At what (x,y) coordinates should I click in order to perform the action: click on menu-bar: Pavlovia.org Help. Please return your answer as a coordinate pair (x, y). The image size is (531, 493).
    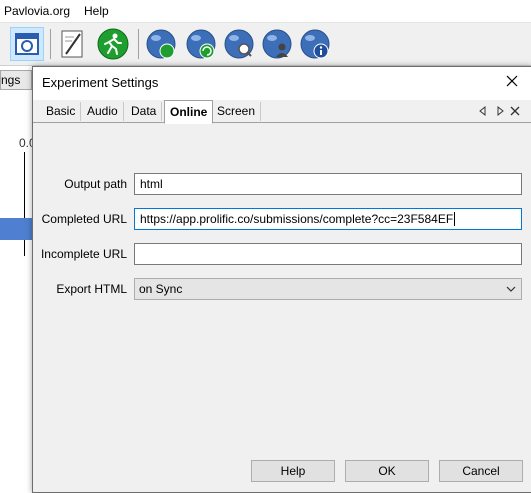
    Looking at the image, I should click on (265, 11).